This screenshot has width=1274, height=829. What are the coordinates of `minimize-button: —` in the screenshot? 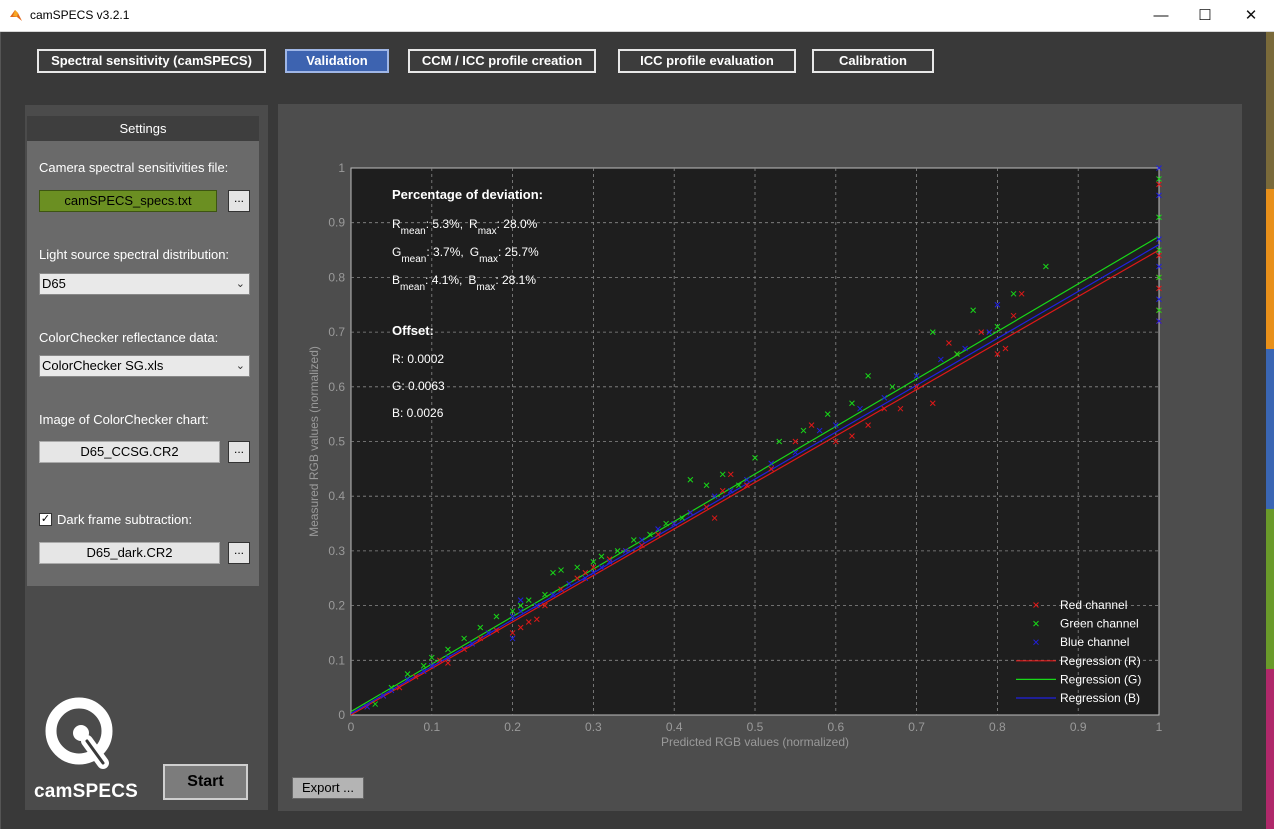 It's located at (1161, 15).